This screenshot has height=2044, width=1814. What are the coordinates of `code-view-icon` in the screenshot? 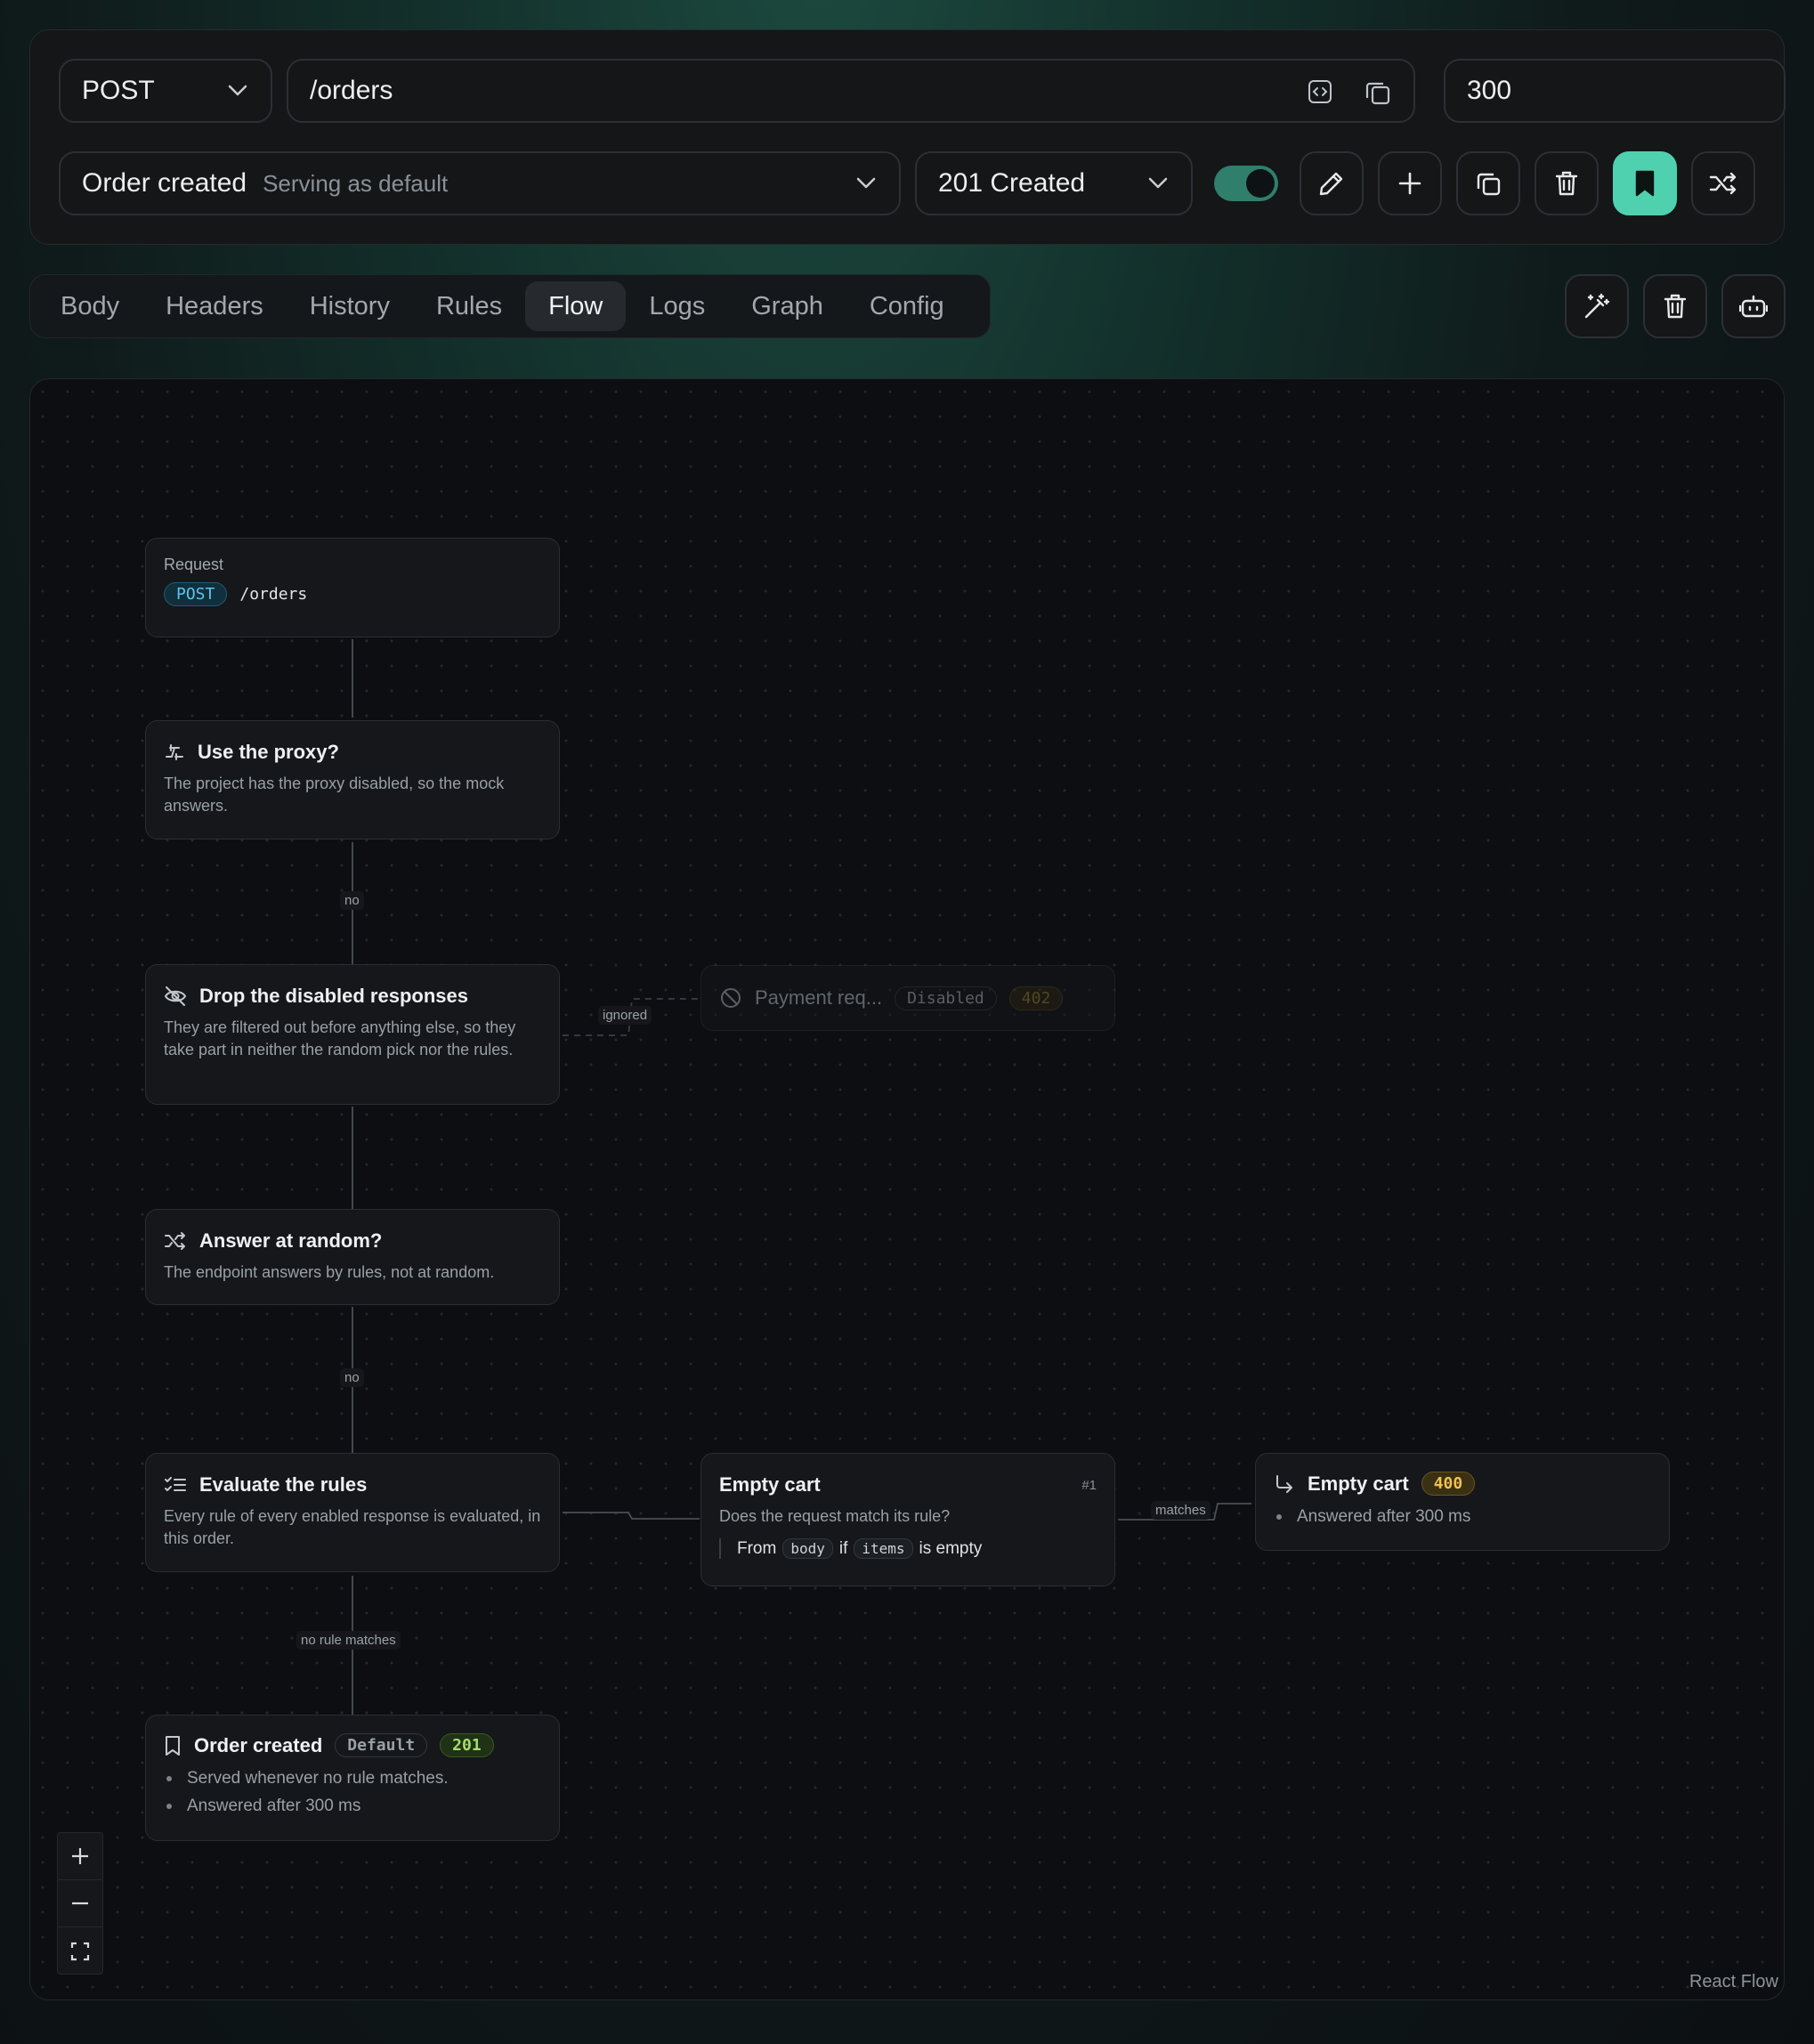 It's located at (1320, 95).